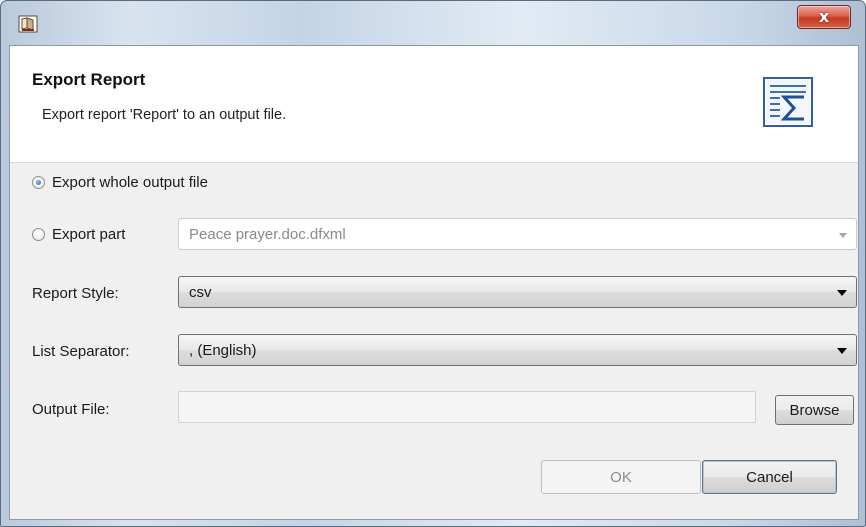 The width and height of the screenshot is (866, 527). I want to click on output-file-field, so click(467, 407).